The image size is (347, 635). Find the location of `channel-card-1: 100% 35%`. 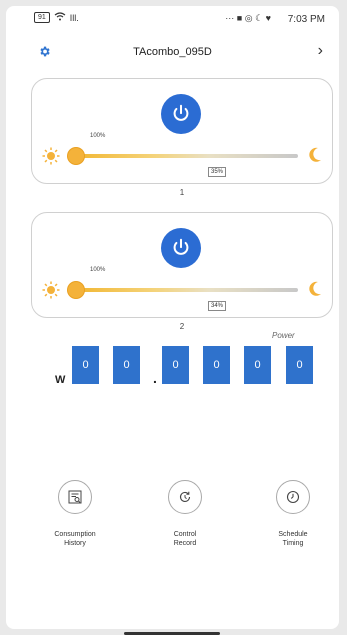

channel-card-1: 100% 35% is located at coordinates (182, 131).